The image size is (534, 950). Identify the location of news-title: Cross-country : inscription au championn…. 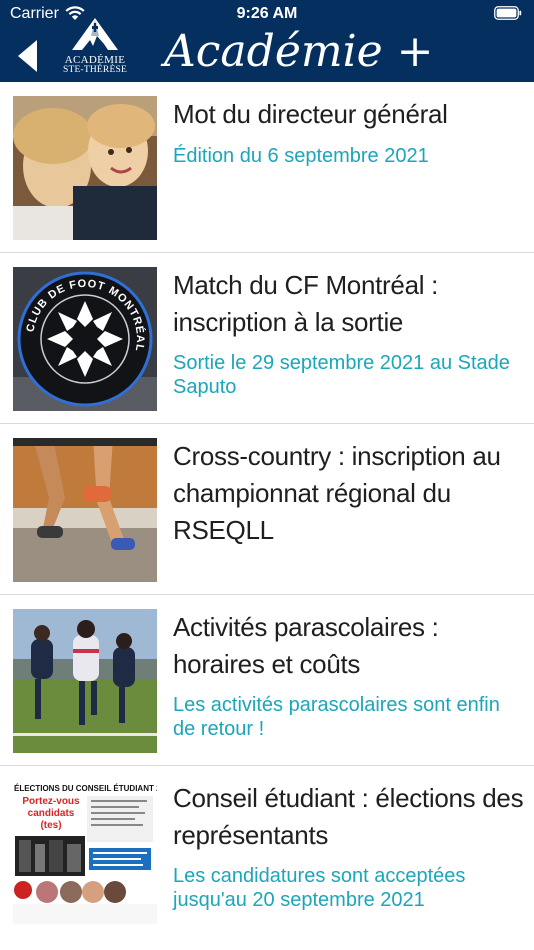
(337, 493).